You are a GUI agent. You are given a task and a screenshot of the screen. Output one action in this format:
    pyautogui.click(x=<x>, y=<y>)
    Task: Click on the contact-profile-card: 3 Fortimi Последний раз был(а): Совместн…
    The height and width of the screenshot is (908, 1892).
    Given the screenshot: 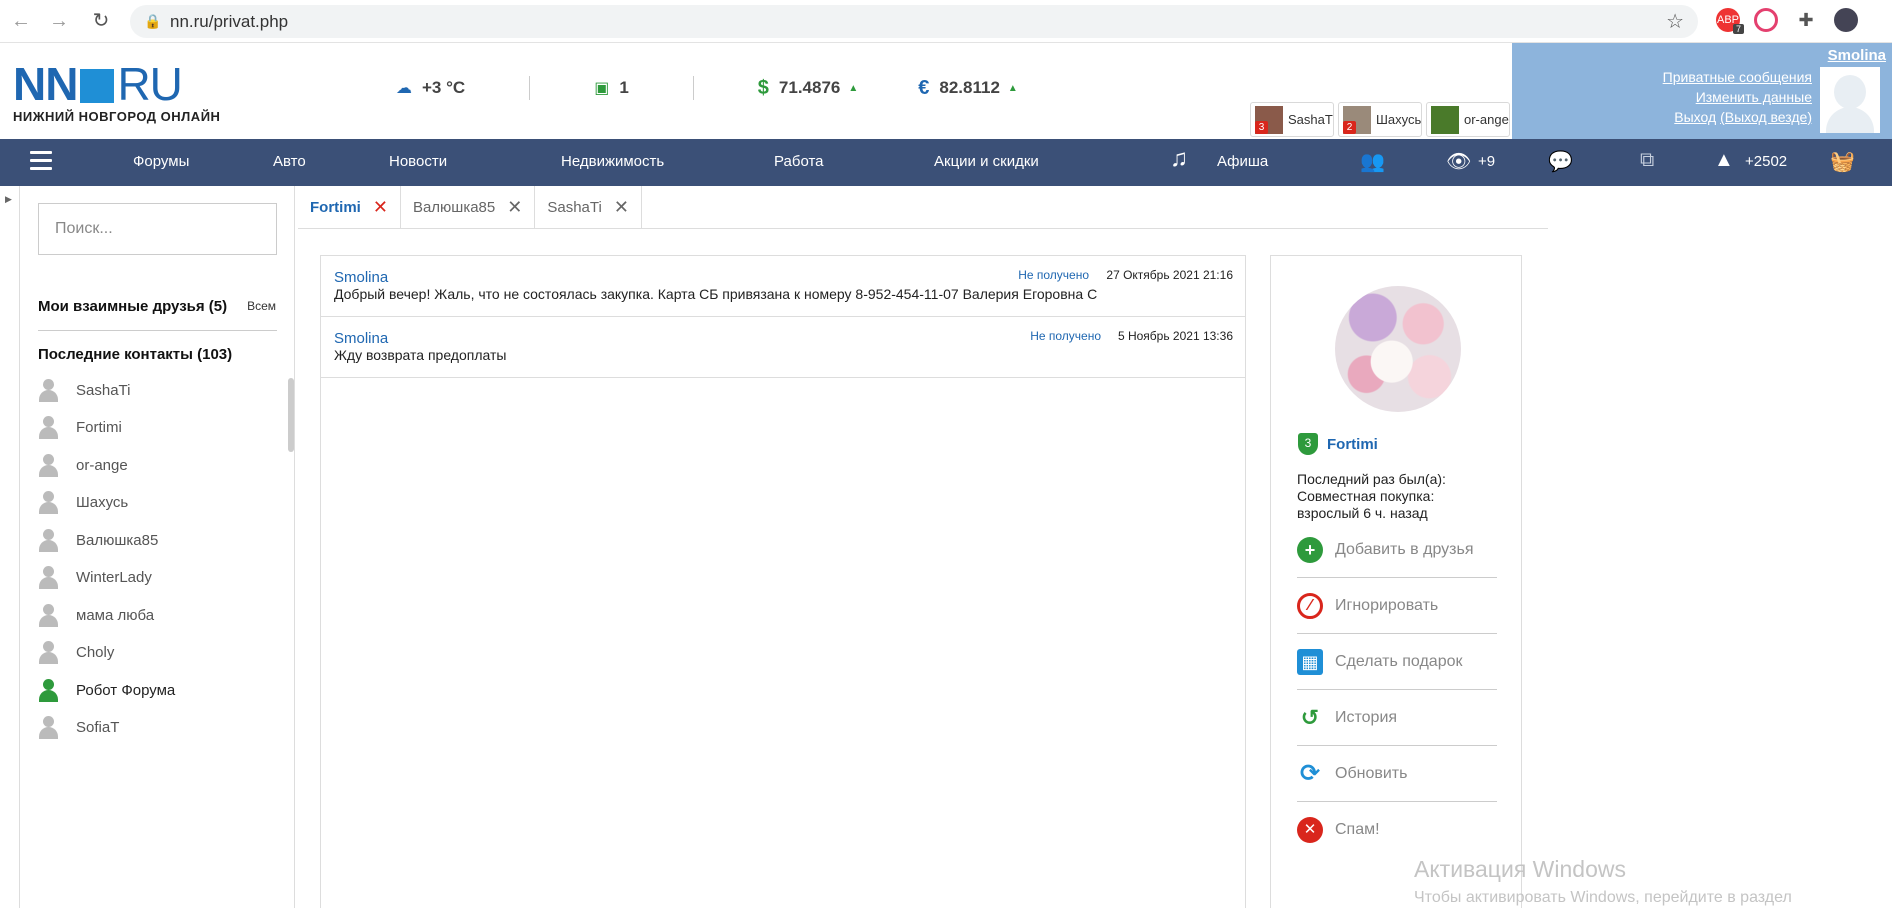 What is the action you would take?
    pyautogui.click(x=1396, y=581)
    